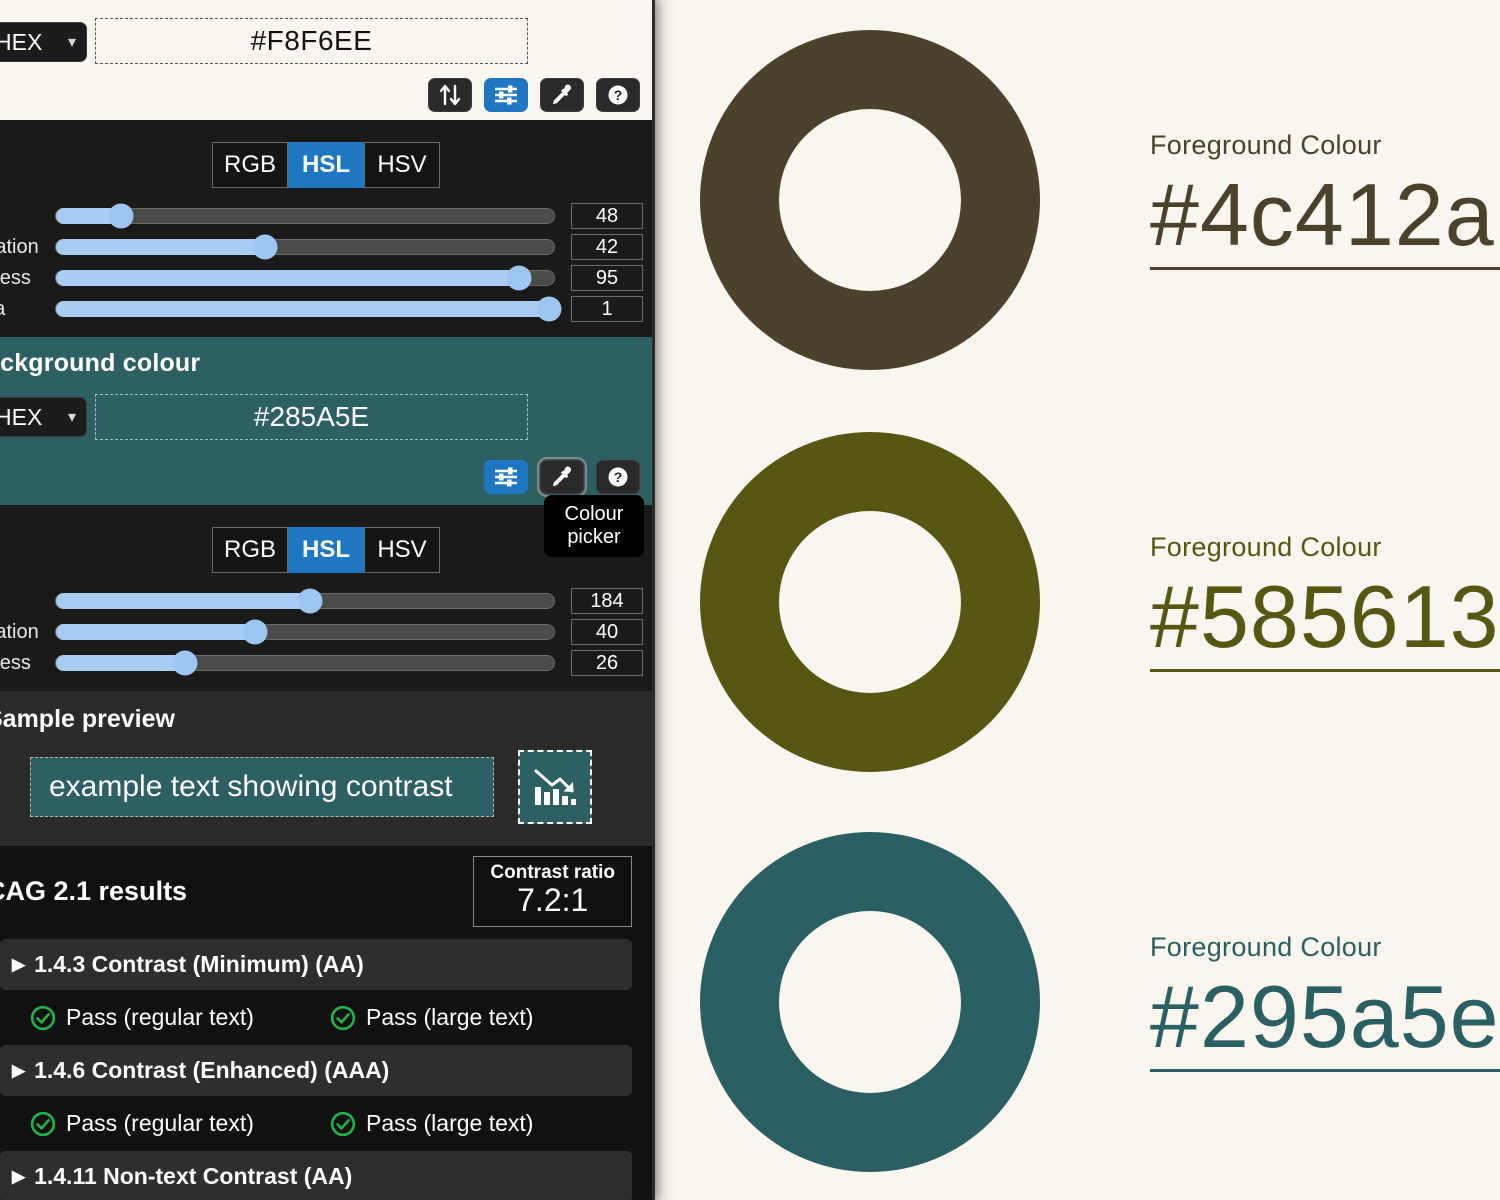 The image size is (1500, 1200). I want to click on colour-donut, so click(870, 1002).